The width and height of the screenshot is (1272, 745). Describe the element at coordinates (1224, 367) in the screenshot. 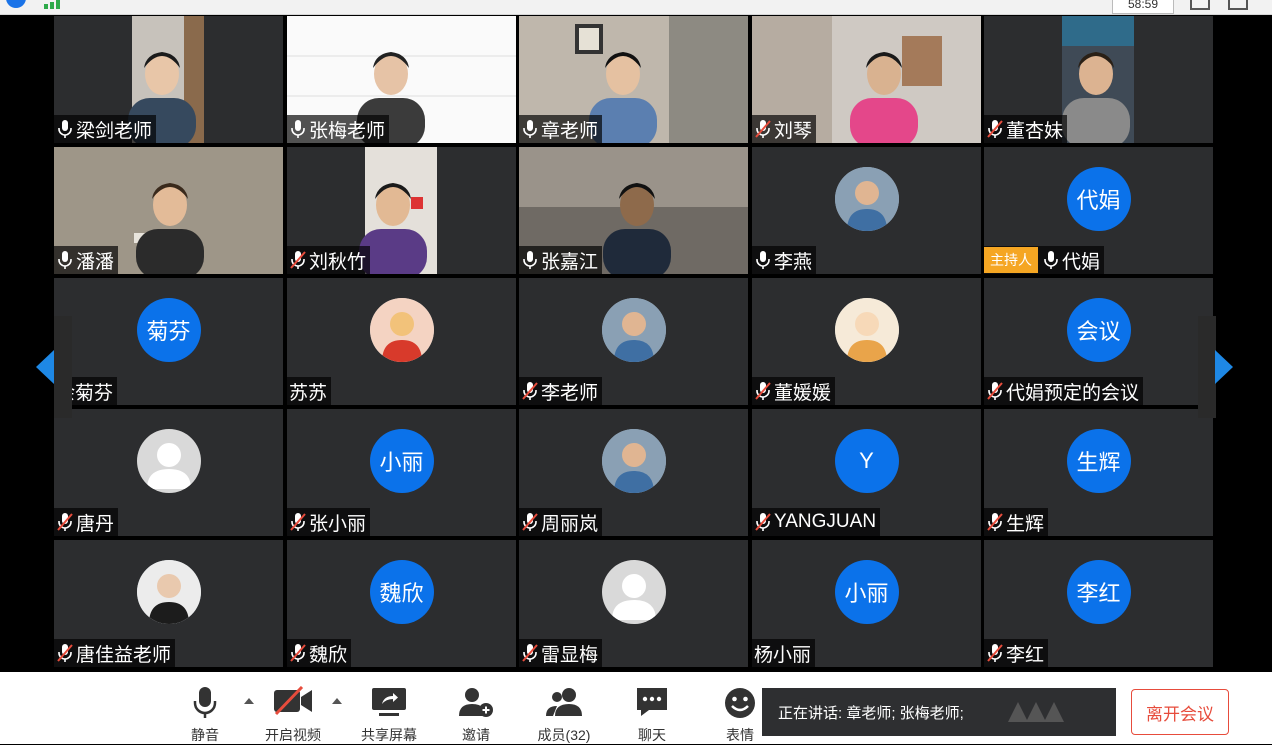

I see `next-page-arrow-icon` at that location.